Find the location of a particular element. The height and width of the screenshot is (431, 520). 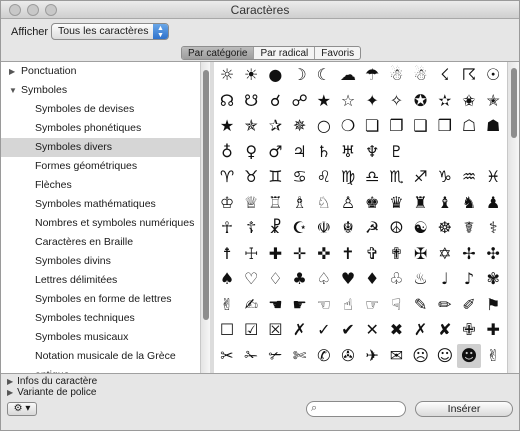

sidebar-item: Lettres délimitées is located at coordinates (100, 280).